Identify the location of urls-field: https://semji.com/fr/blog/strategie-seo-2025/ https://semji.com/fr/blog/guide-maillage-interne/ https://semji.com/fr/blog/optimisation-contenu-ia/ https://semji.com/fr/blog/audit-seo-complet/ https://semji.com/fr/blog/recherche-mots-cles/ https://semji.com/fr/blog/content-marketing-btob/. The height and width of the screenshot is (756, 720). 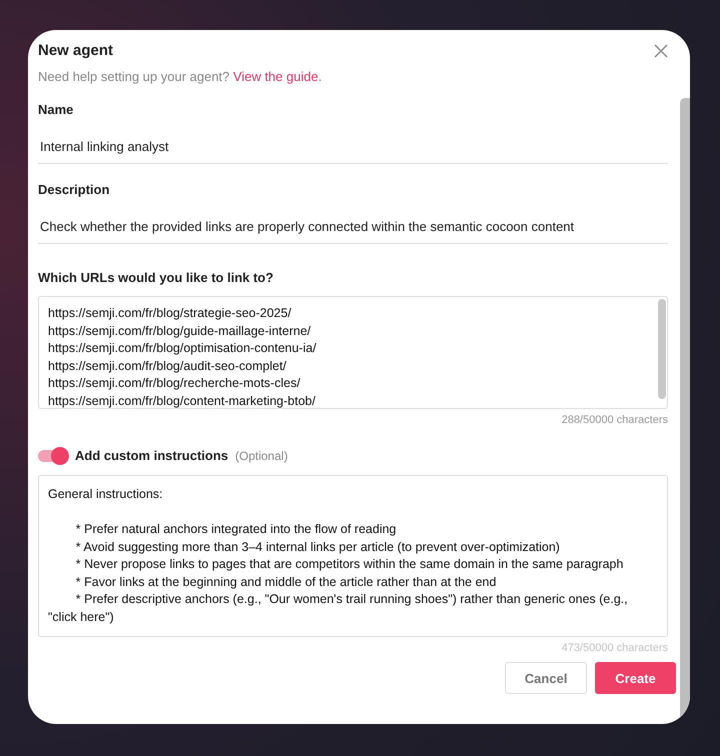
(353, 352).